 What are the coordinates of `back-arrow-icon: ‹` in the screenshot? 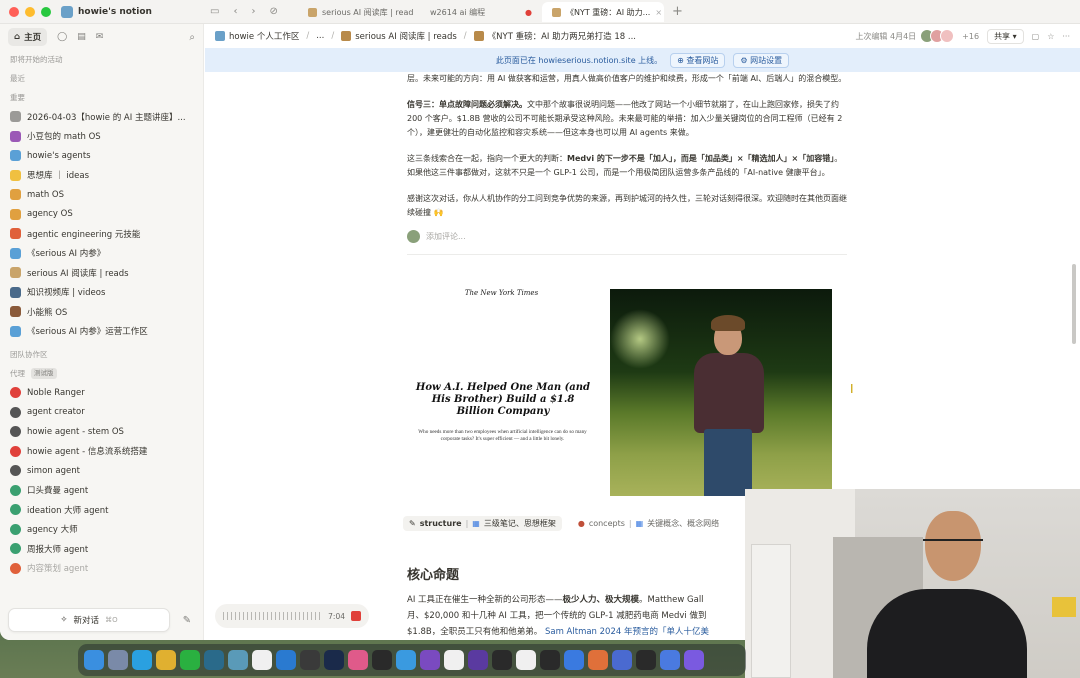 It's located at (235, 11).